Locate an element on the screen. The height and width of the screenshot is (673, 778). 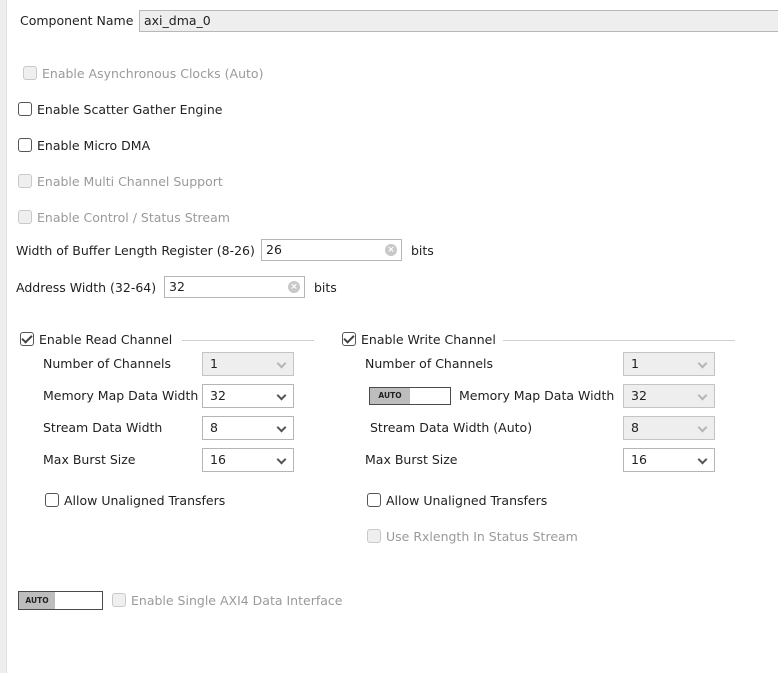
scatter-gather-label: Enable Scatter Gather Engine is located at coordinates (130, 109).